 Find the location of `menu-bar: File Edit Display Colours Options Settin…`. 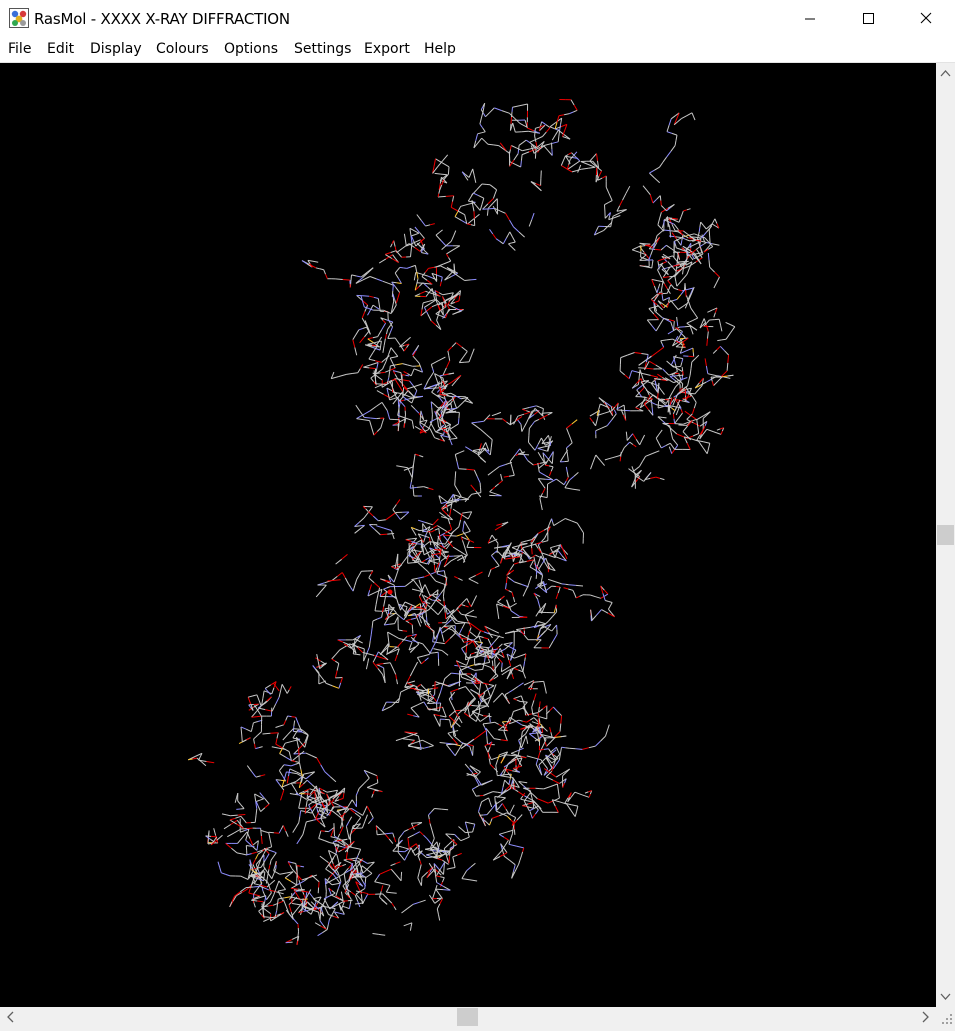

menu-bar: File Edit Display Colours Options Settin… is located at coordinates (477, 50).